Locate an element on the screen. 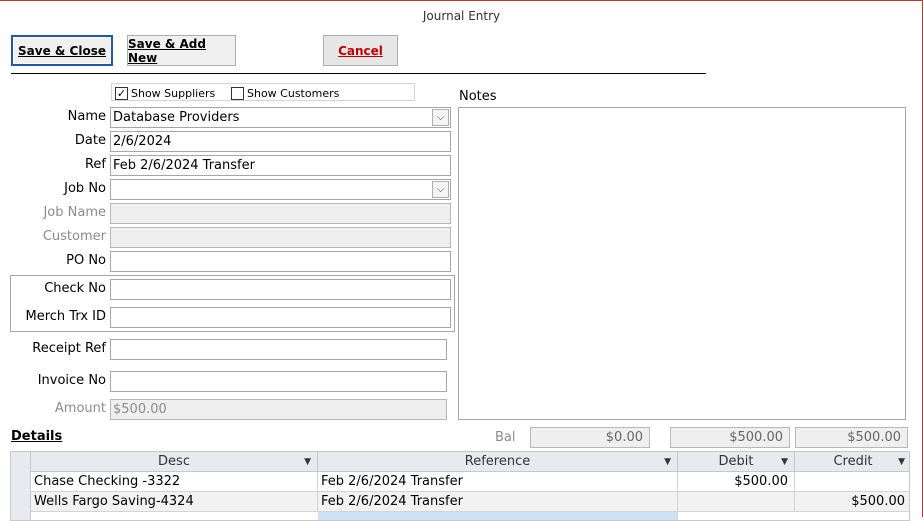  cell-debit is located at coordinates (736, 502).